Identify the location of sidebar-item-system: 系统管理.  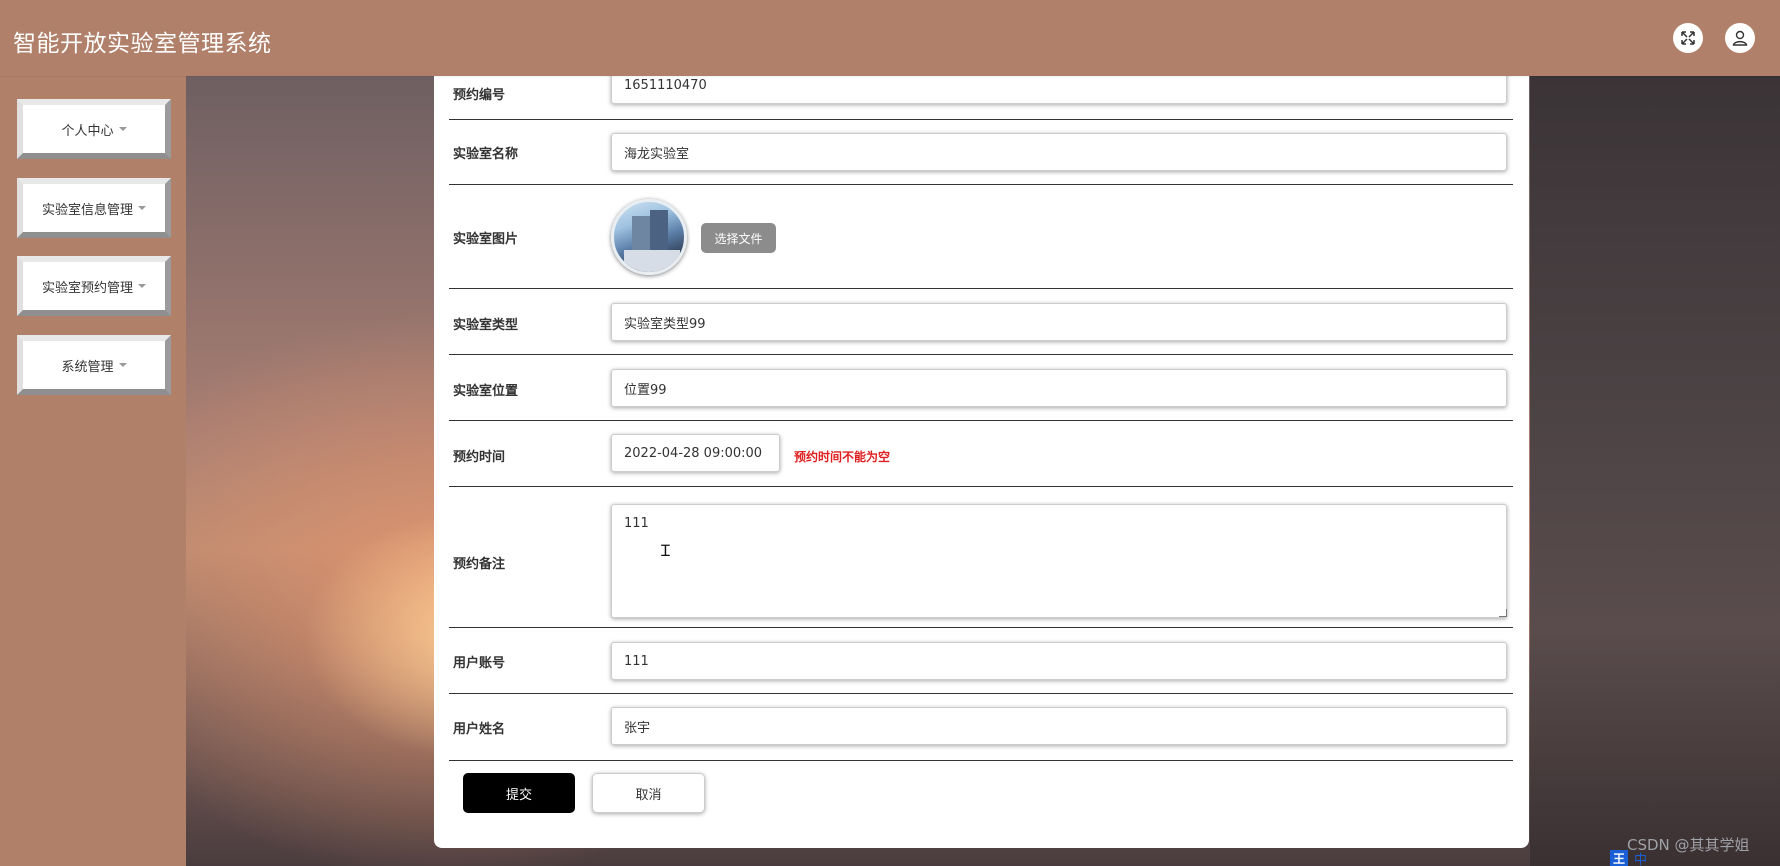
(94, 365).